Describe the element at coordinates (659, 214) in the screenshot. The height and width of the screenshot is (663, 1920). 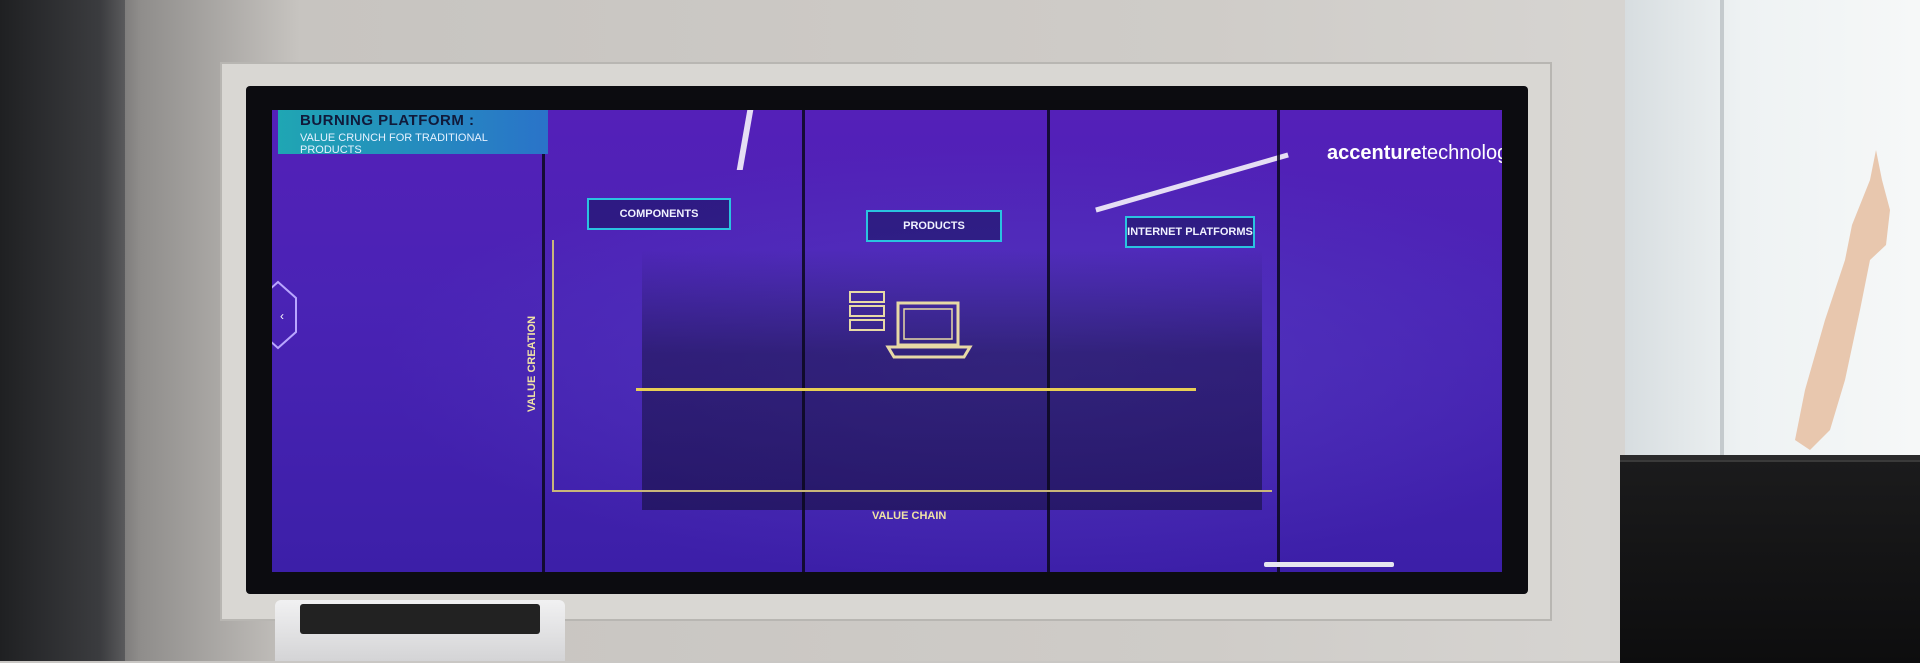
I see `components-label: COMPONENTS` at that location.